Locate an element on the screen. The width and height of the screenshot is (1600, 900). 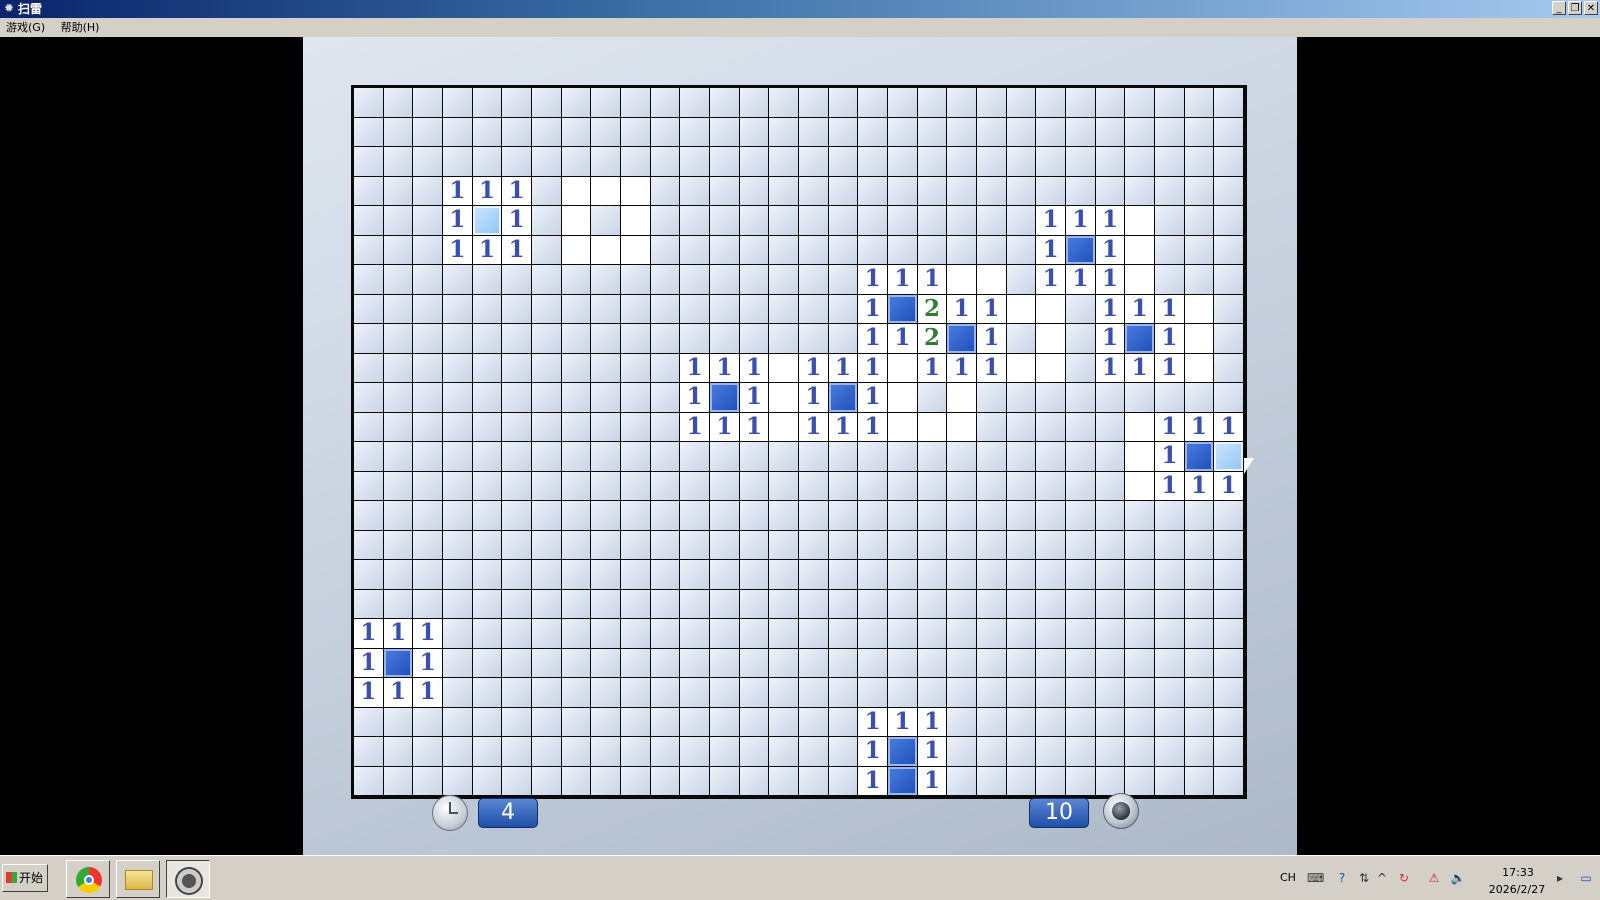
taskbar-chrome is located at coordinates (88, 879).